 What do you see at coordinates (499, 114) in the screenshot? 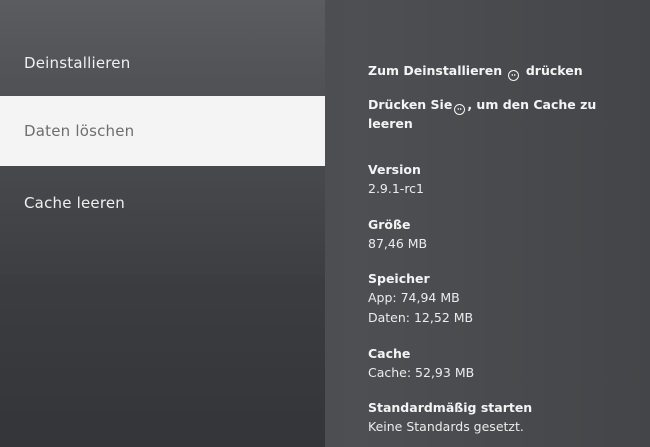
I see `clear-cache-hint: Drücken Sie, um den Cache zu leeren` at bounding box center [499, 114].